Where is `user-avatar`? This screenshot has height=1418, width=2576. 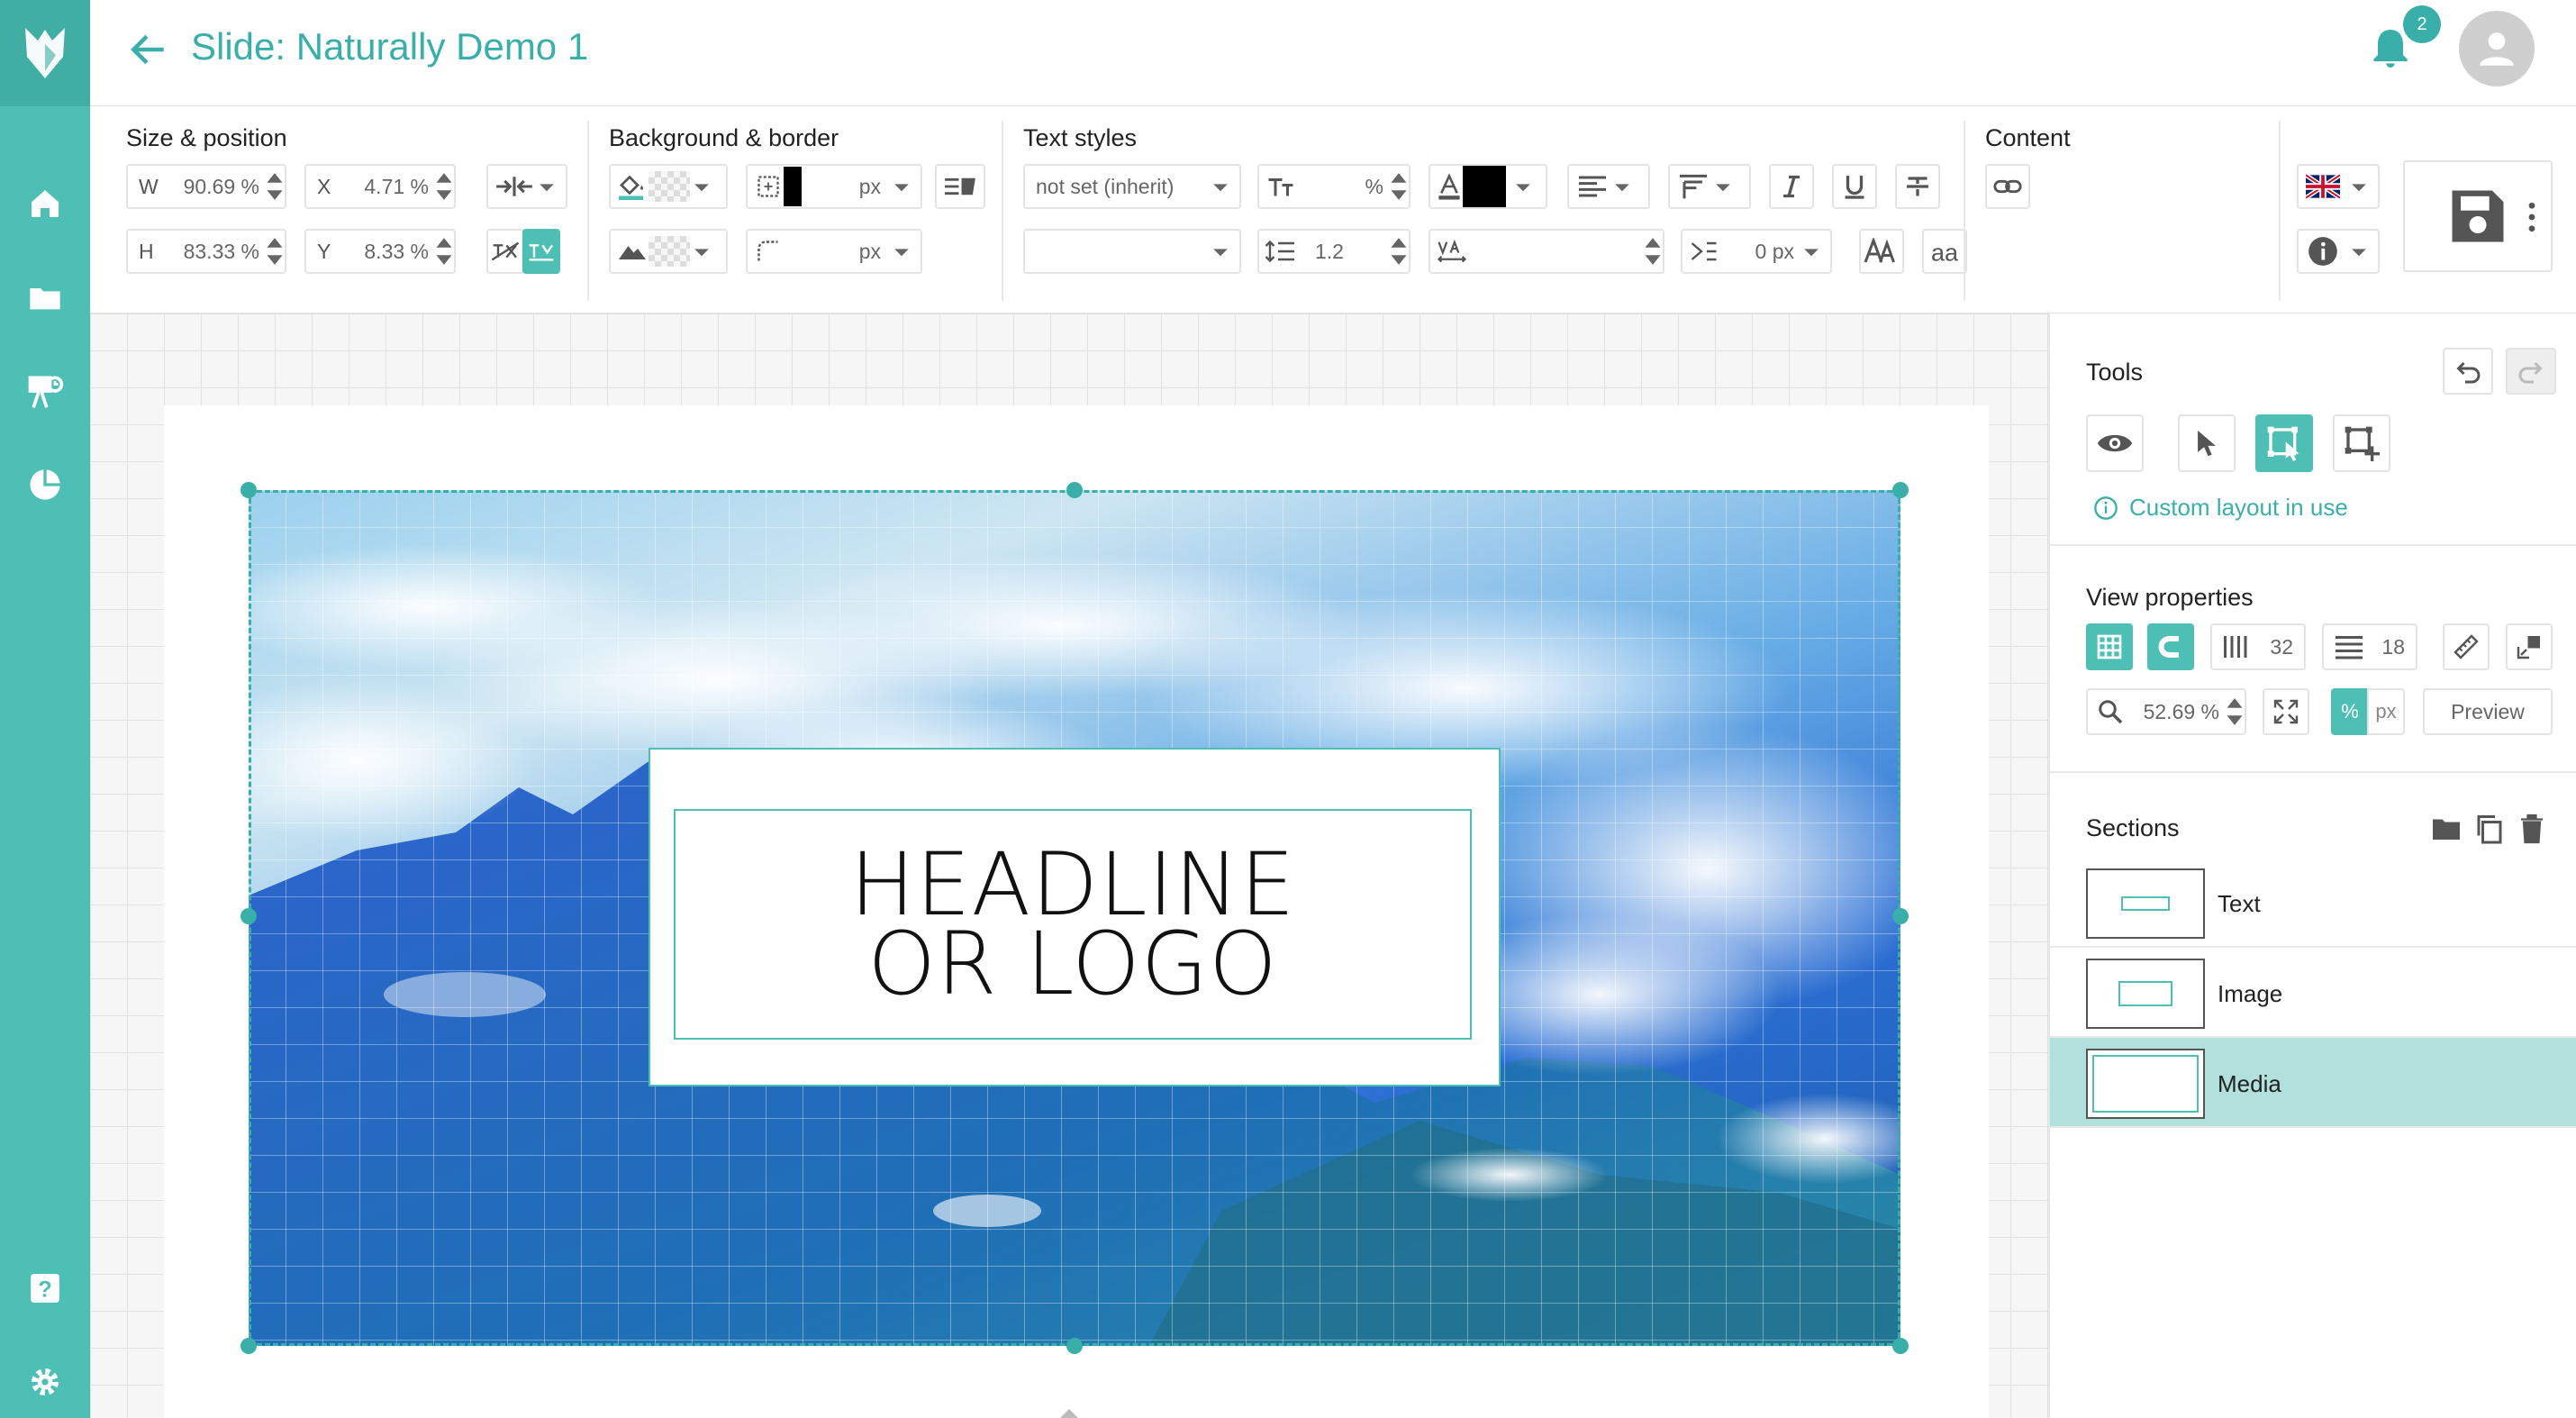 user-avatar is located at coordinates (2497, 49).